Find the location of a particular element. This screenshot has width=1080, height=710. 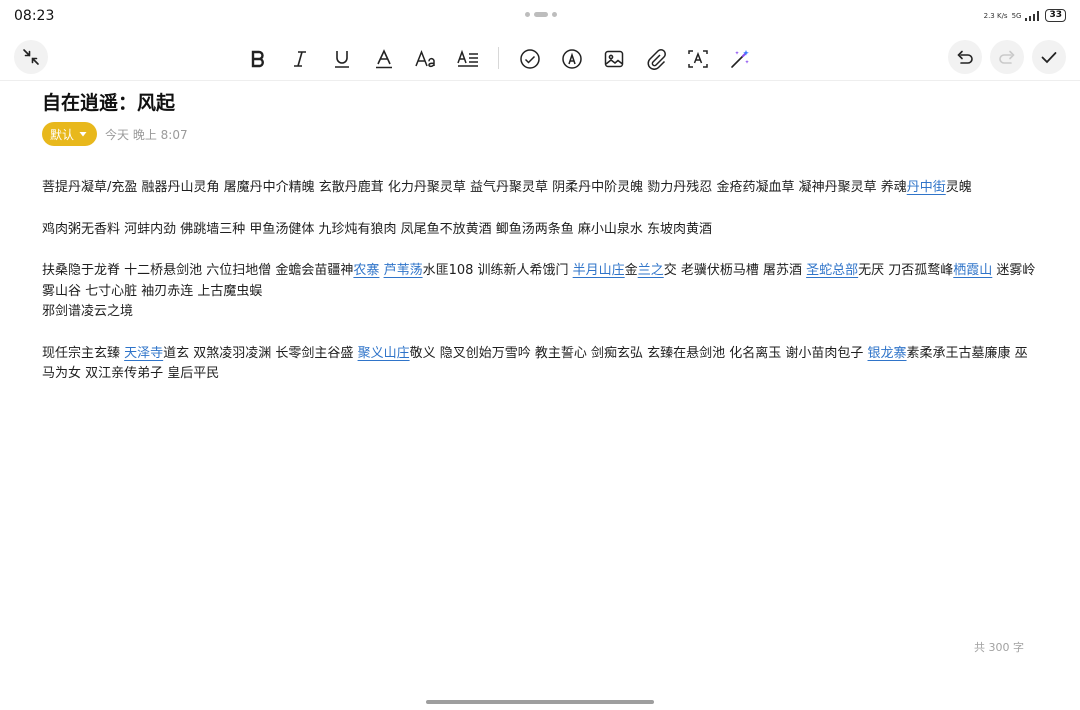

network-speed: 2.3 K/s is located at coordinates (995, 15).